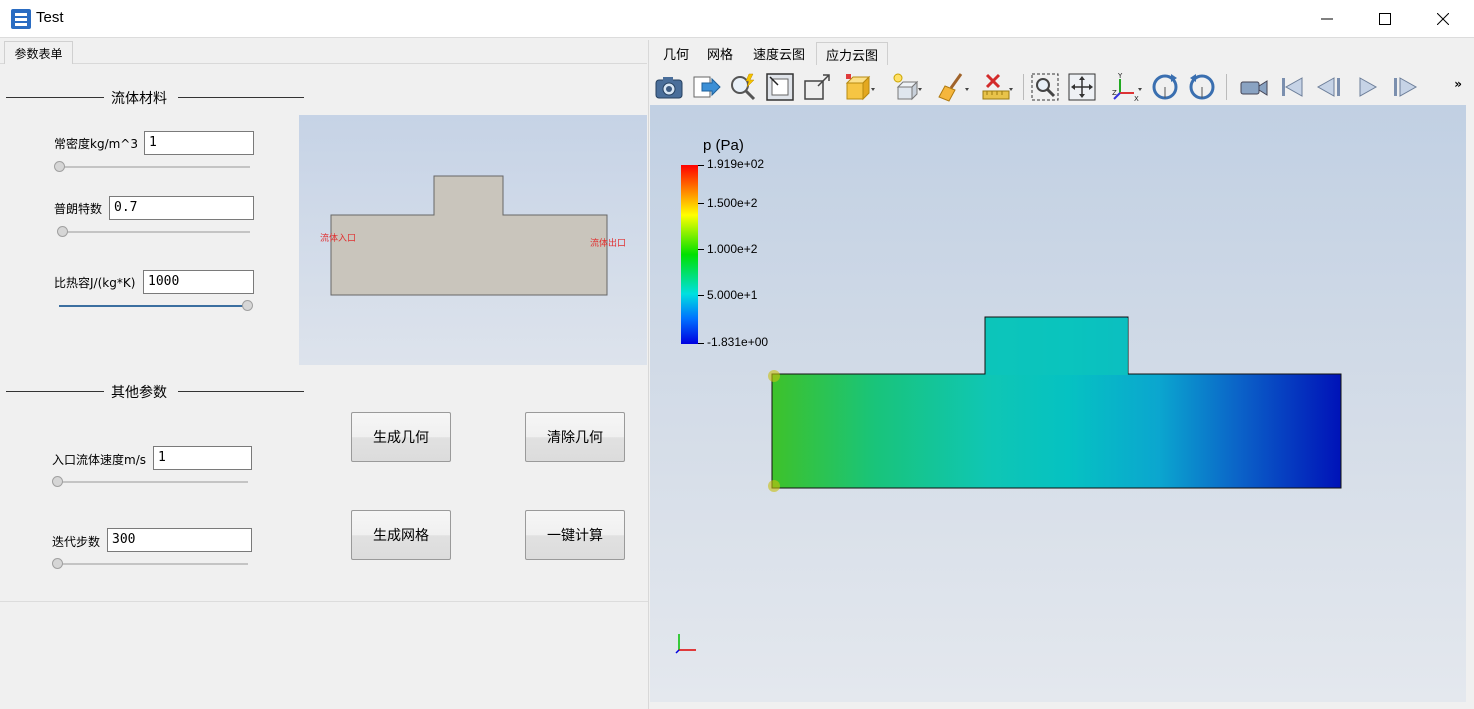  What do you see at coordinates (852, 53) in the screenshot?
I see `tab-stress-contour: 应力云图` at bounding box center [852, 53].